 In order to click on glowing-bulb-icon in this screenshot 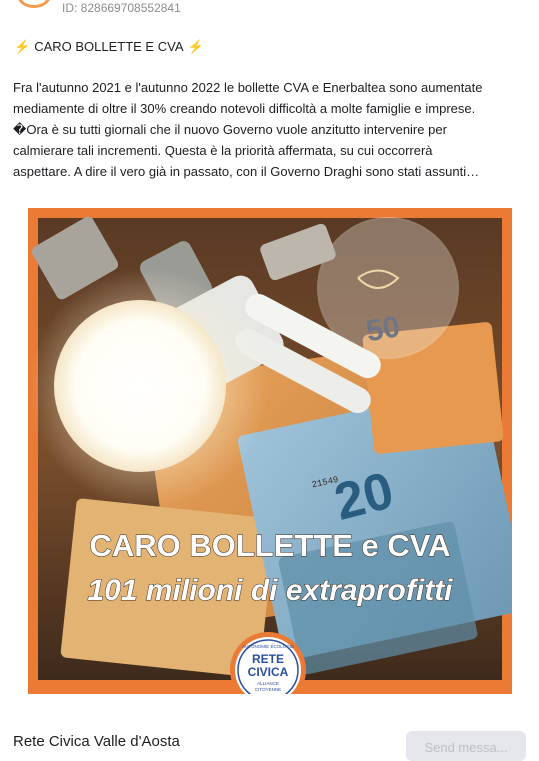, I will do `click(140, 386)`.